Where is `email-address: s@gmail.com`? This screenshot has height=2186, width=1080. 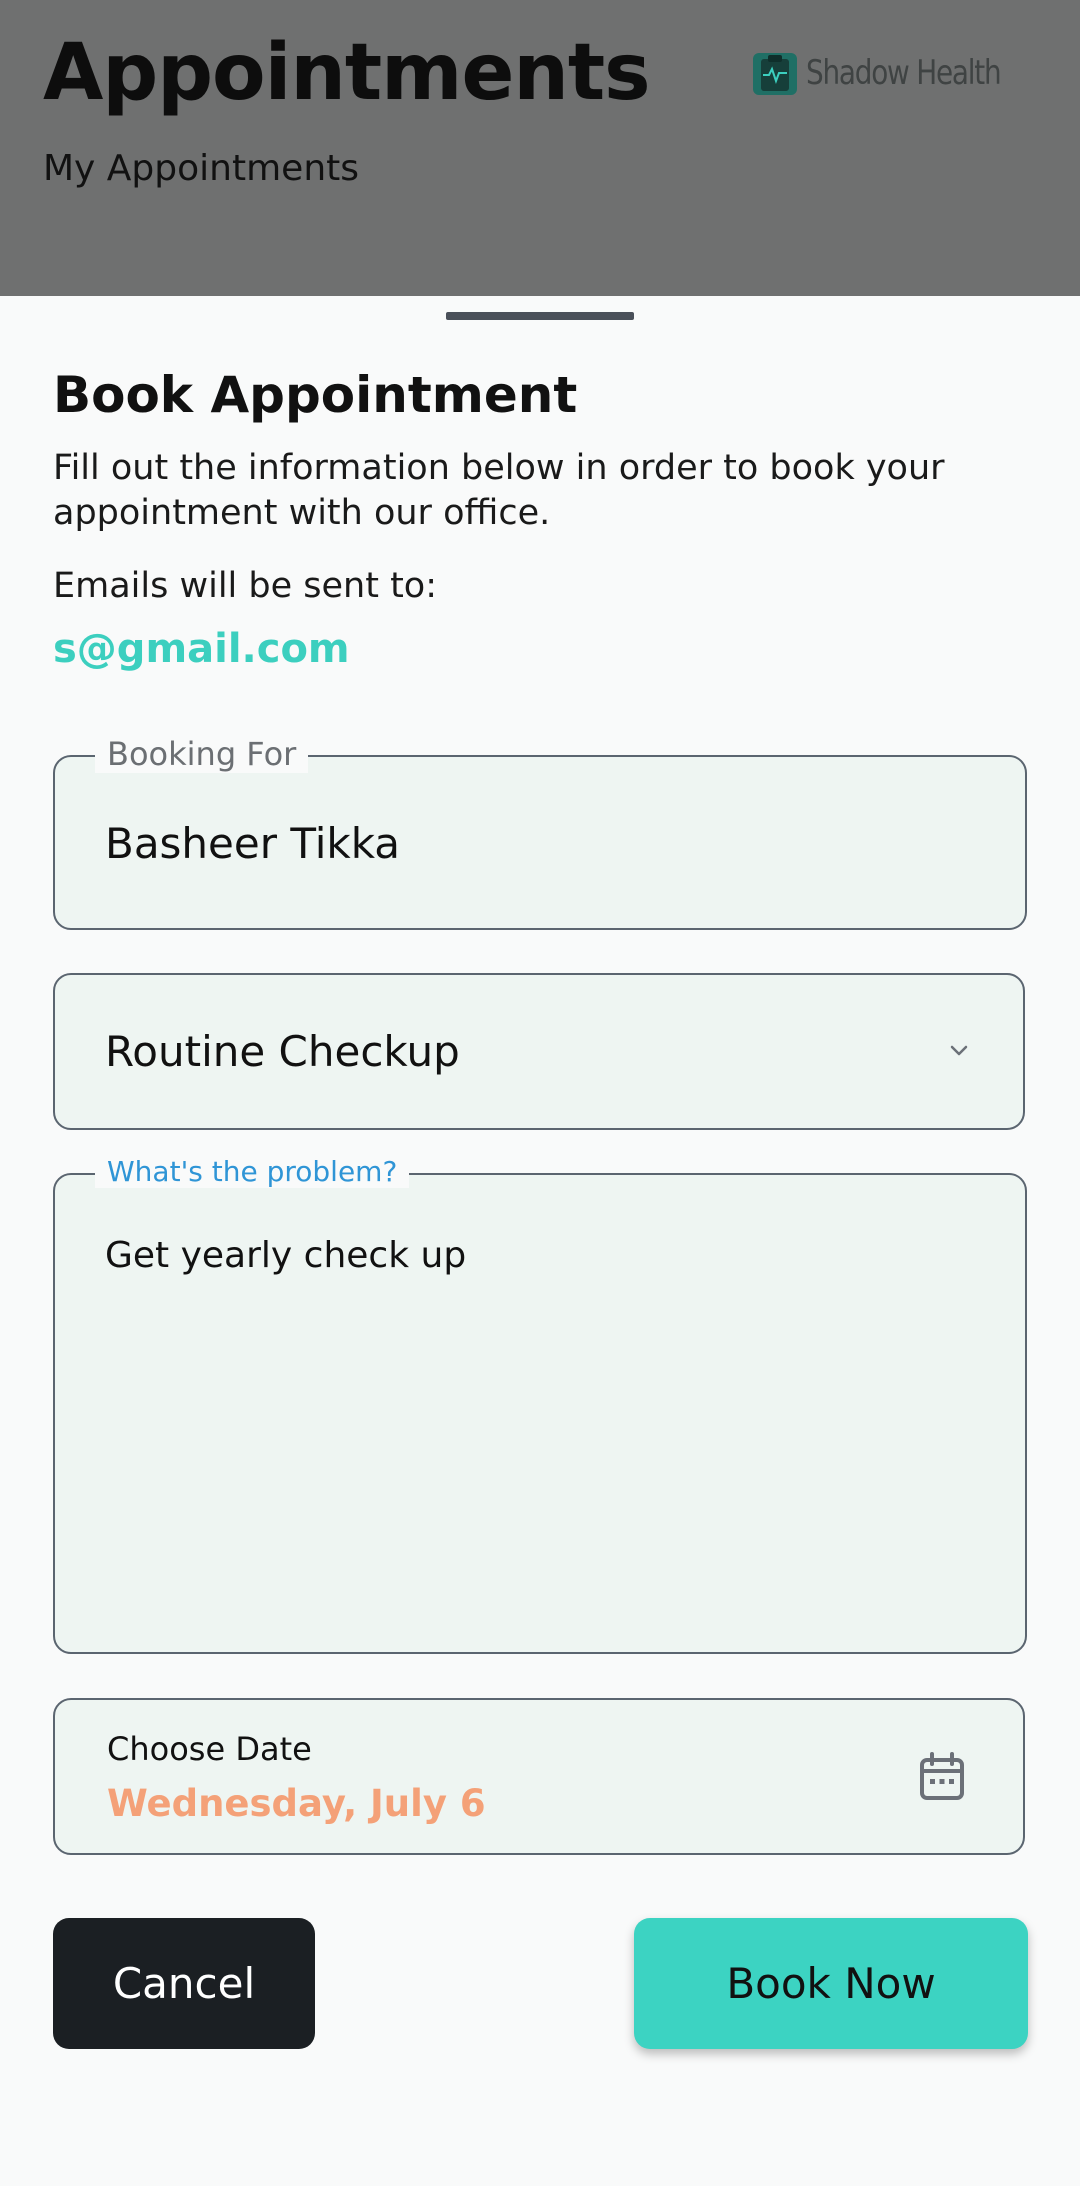 email-address: s@gmail.com is located at coordinates (201, 649).